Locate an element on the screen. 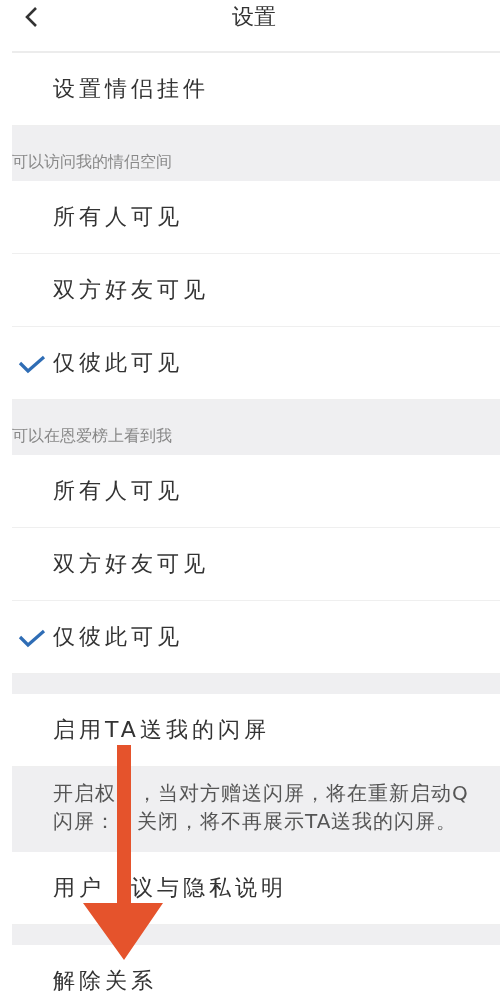 This screenshot has height=1006, width=500. note-text: ，当对方赠送闪屏，将在重新启动Q is located at coordinates (303, 793).